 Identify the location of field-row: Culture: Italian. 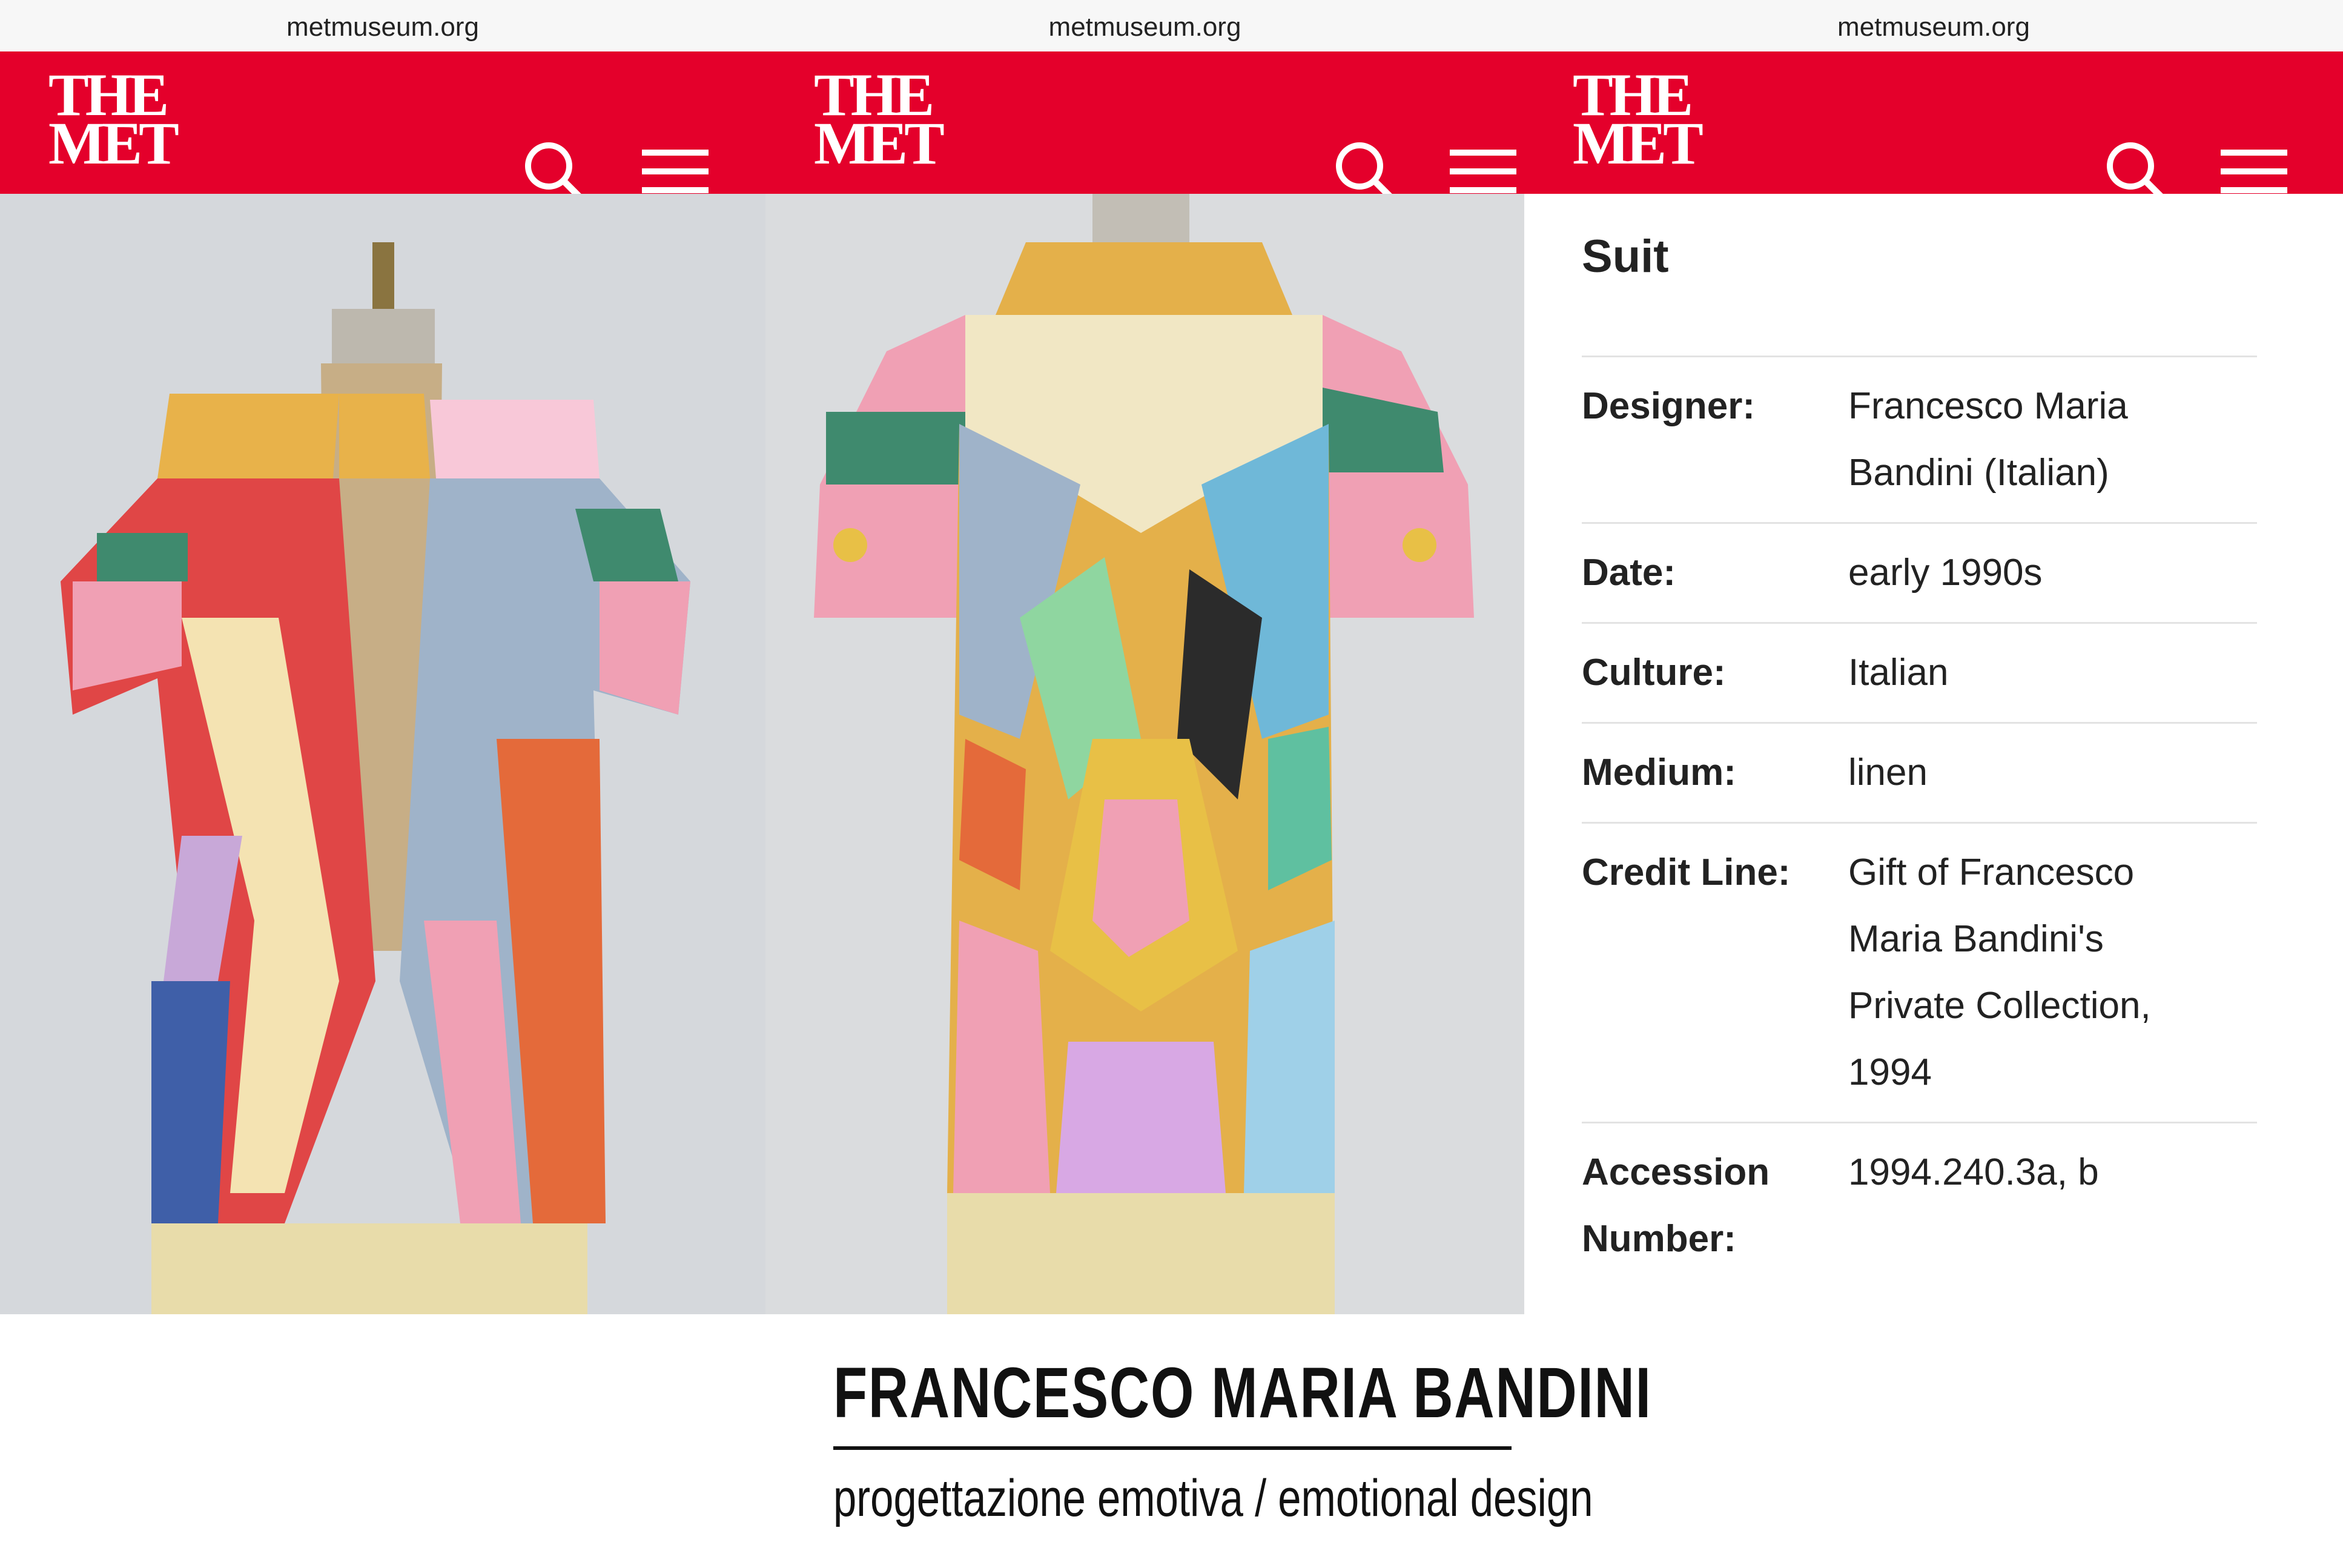
(1919, 674).